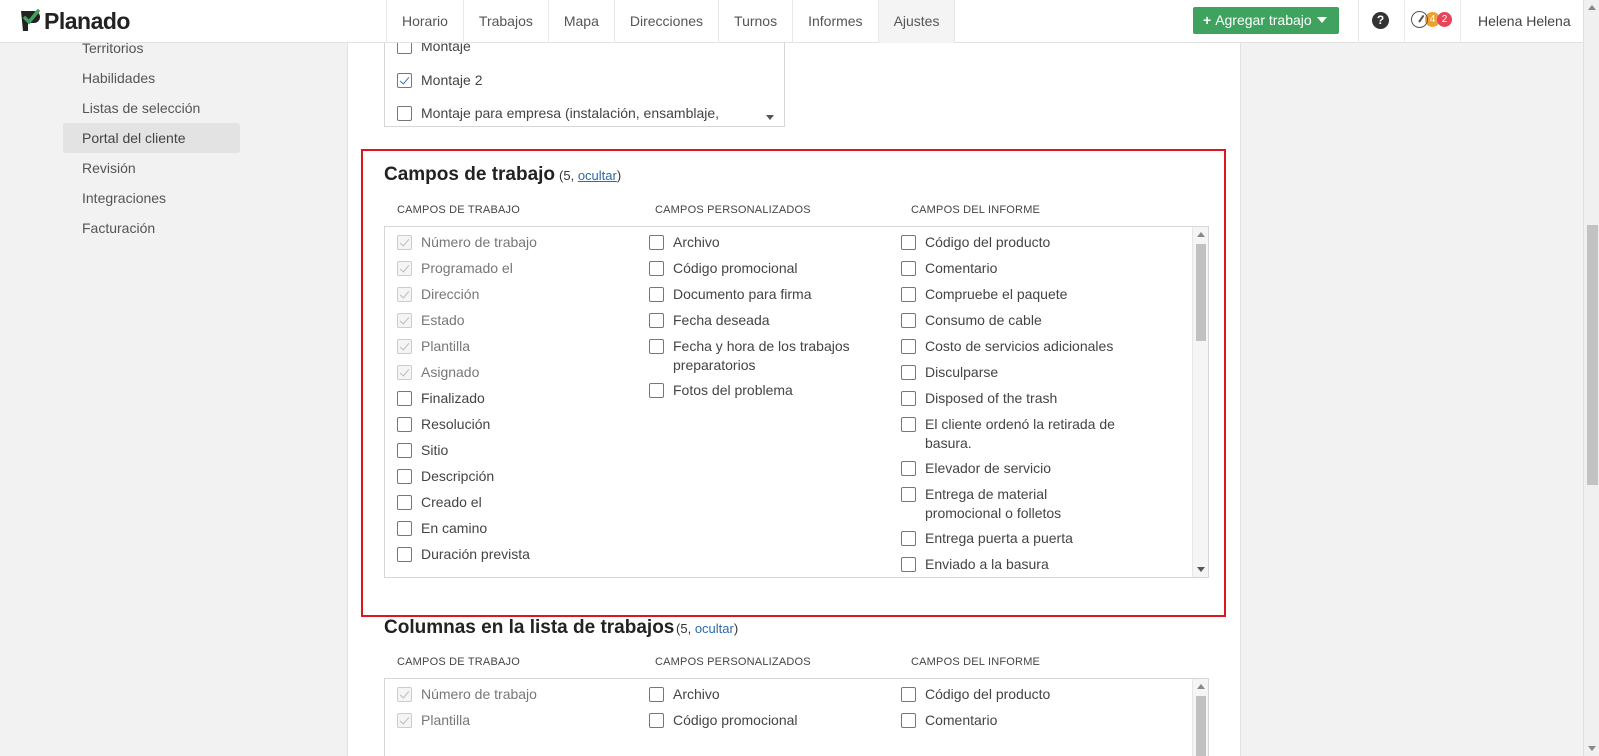 This screenshot has height=756, width=1599. I want to click on nav-direcciones: Direcciones, so click(667, 21).